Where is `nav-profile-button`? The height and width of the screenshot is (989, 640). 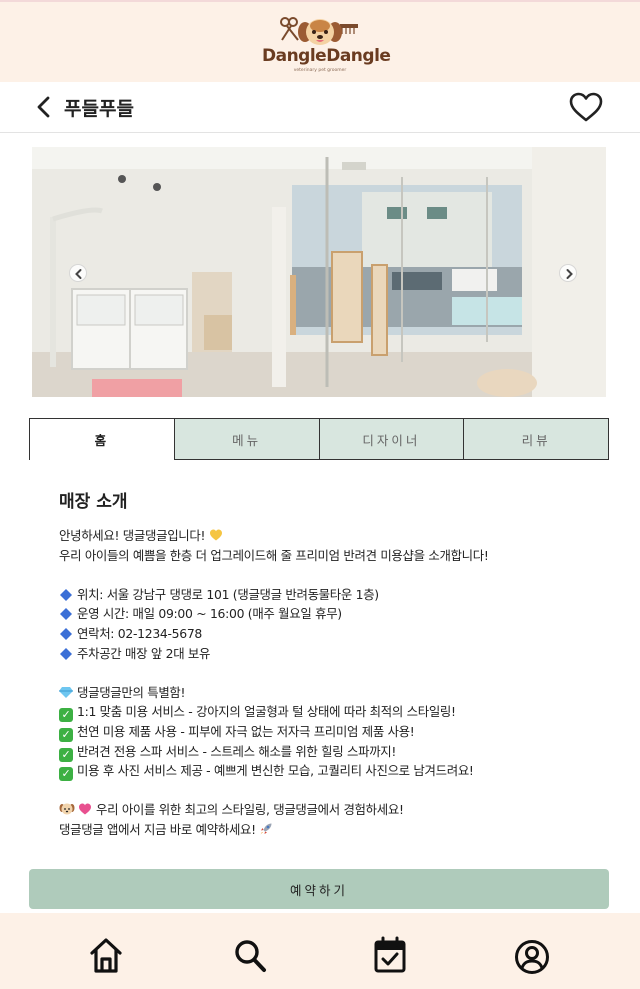 nav-profile-button is located at coordinates (532, 955).